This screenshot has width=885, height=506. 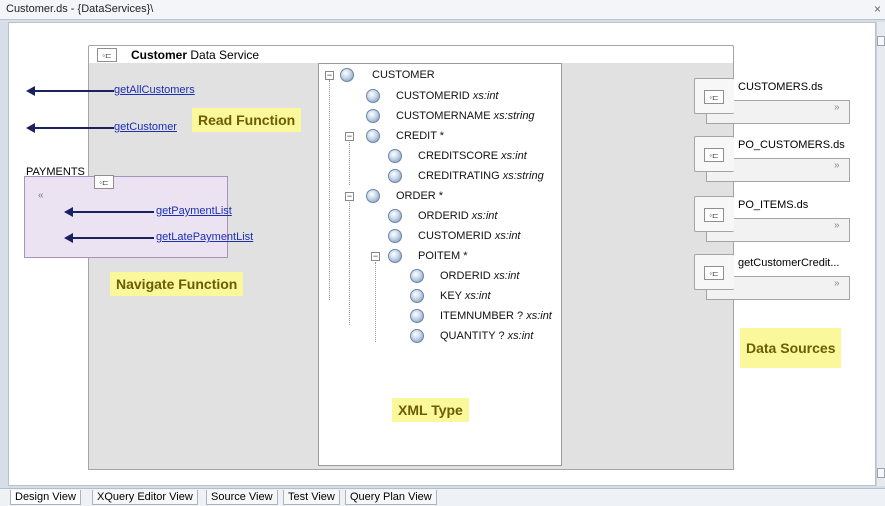 What do you see at coordinates (774, 278) in the screenshot?
I see `data-source-card: ◦⊏ getCustomerCredit... »` at bounding box center [774, 278].